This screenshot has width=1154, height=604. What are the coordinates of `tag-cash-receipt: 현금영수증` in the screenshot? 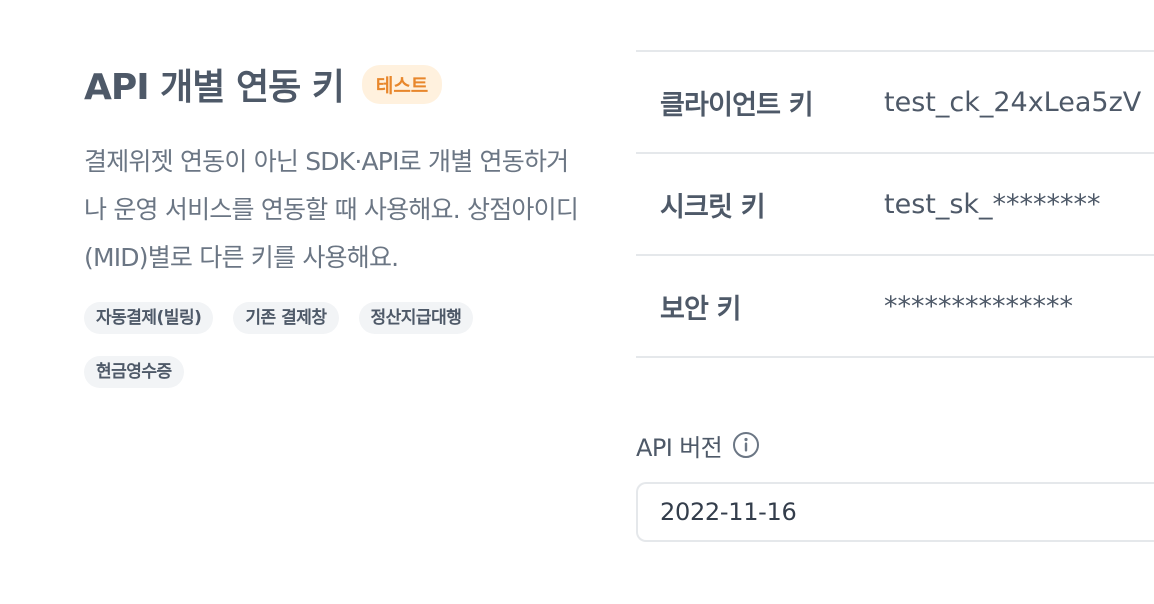 It's located at (134, 372).